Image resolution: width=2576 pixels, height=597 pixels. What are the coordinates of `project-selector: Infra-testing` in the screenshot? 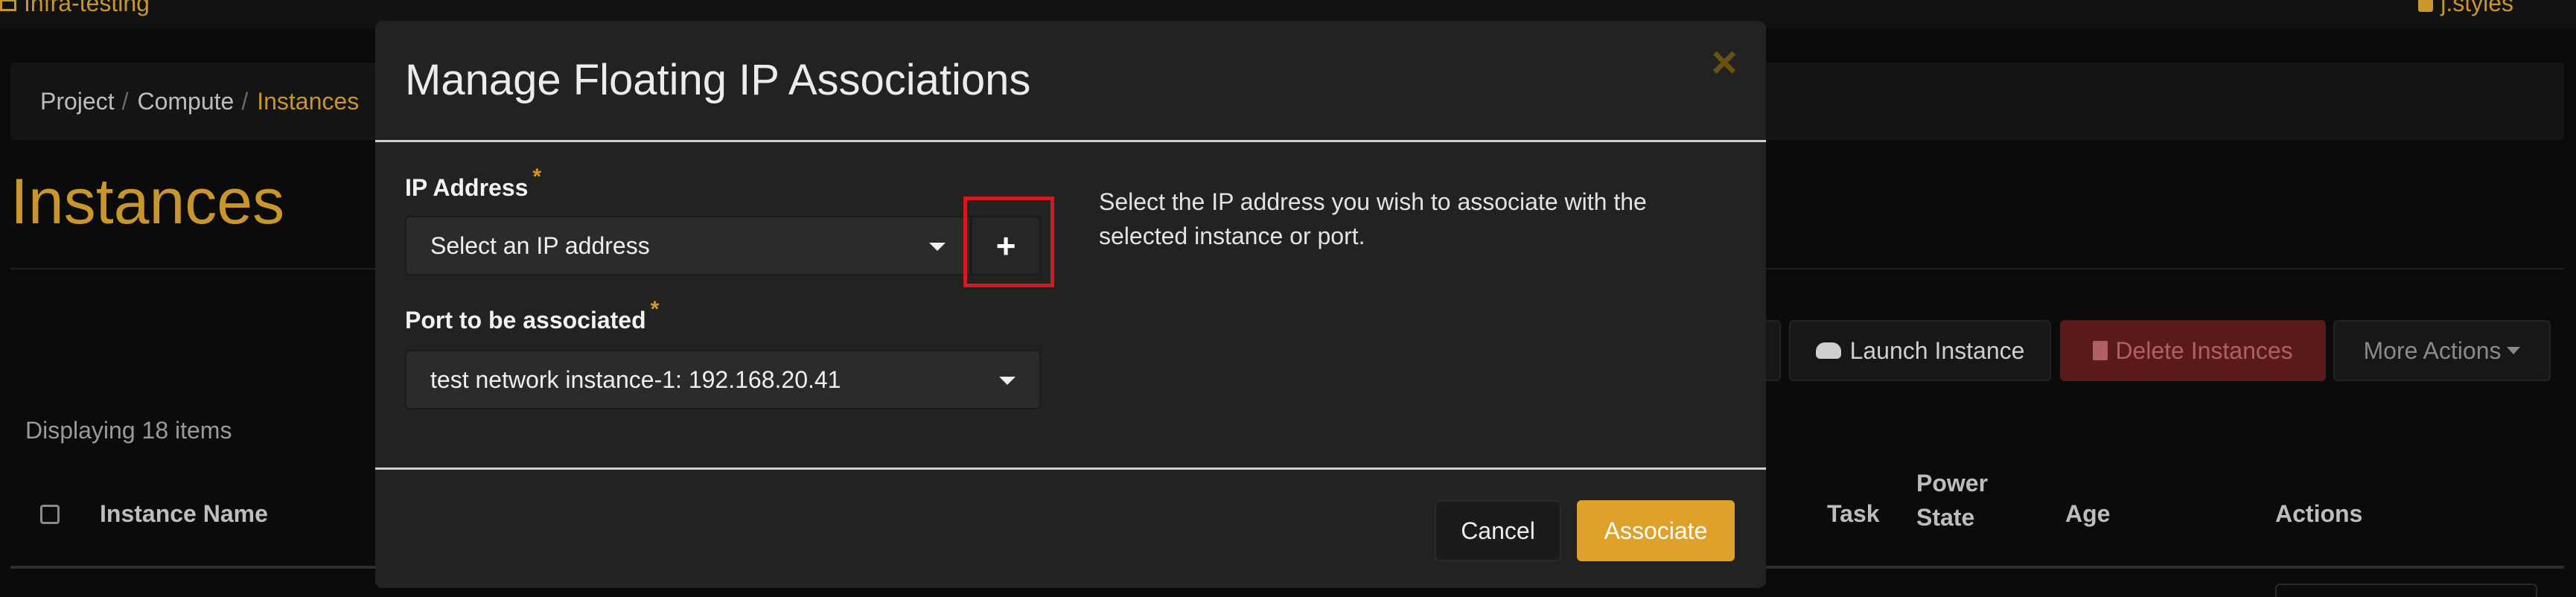 It's located at (75, 8).